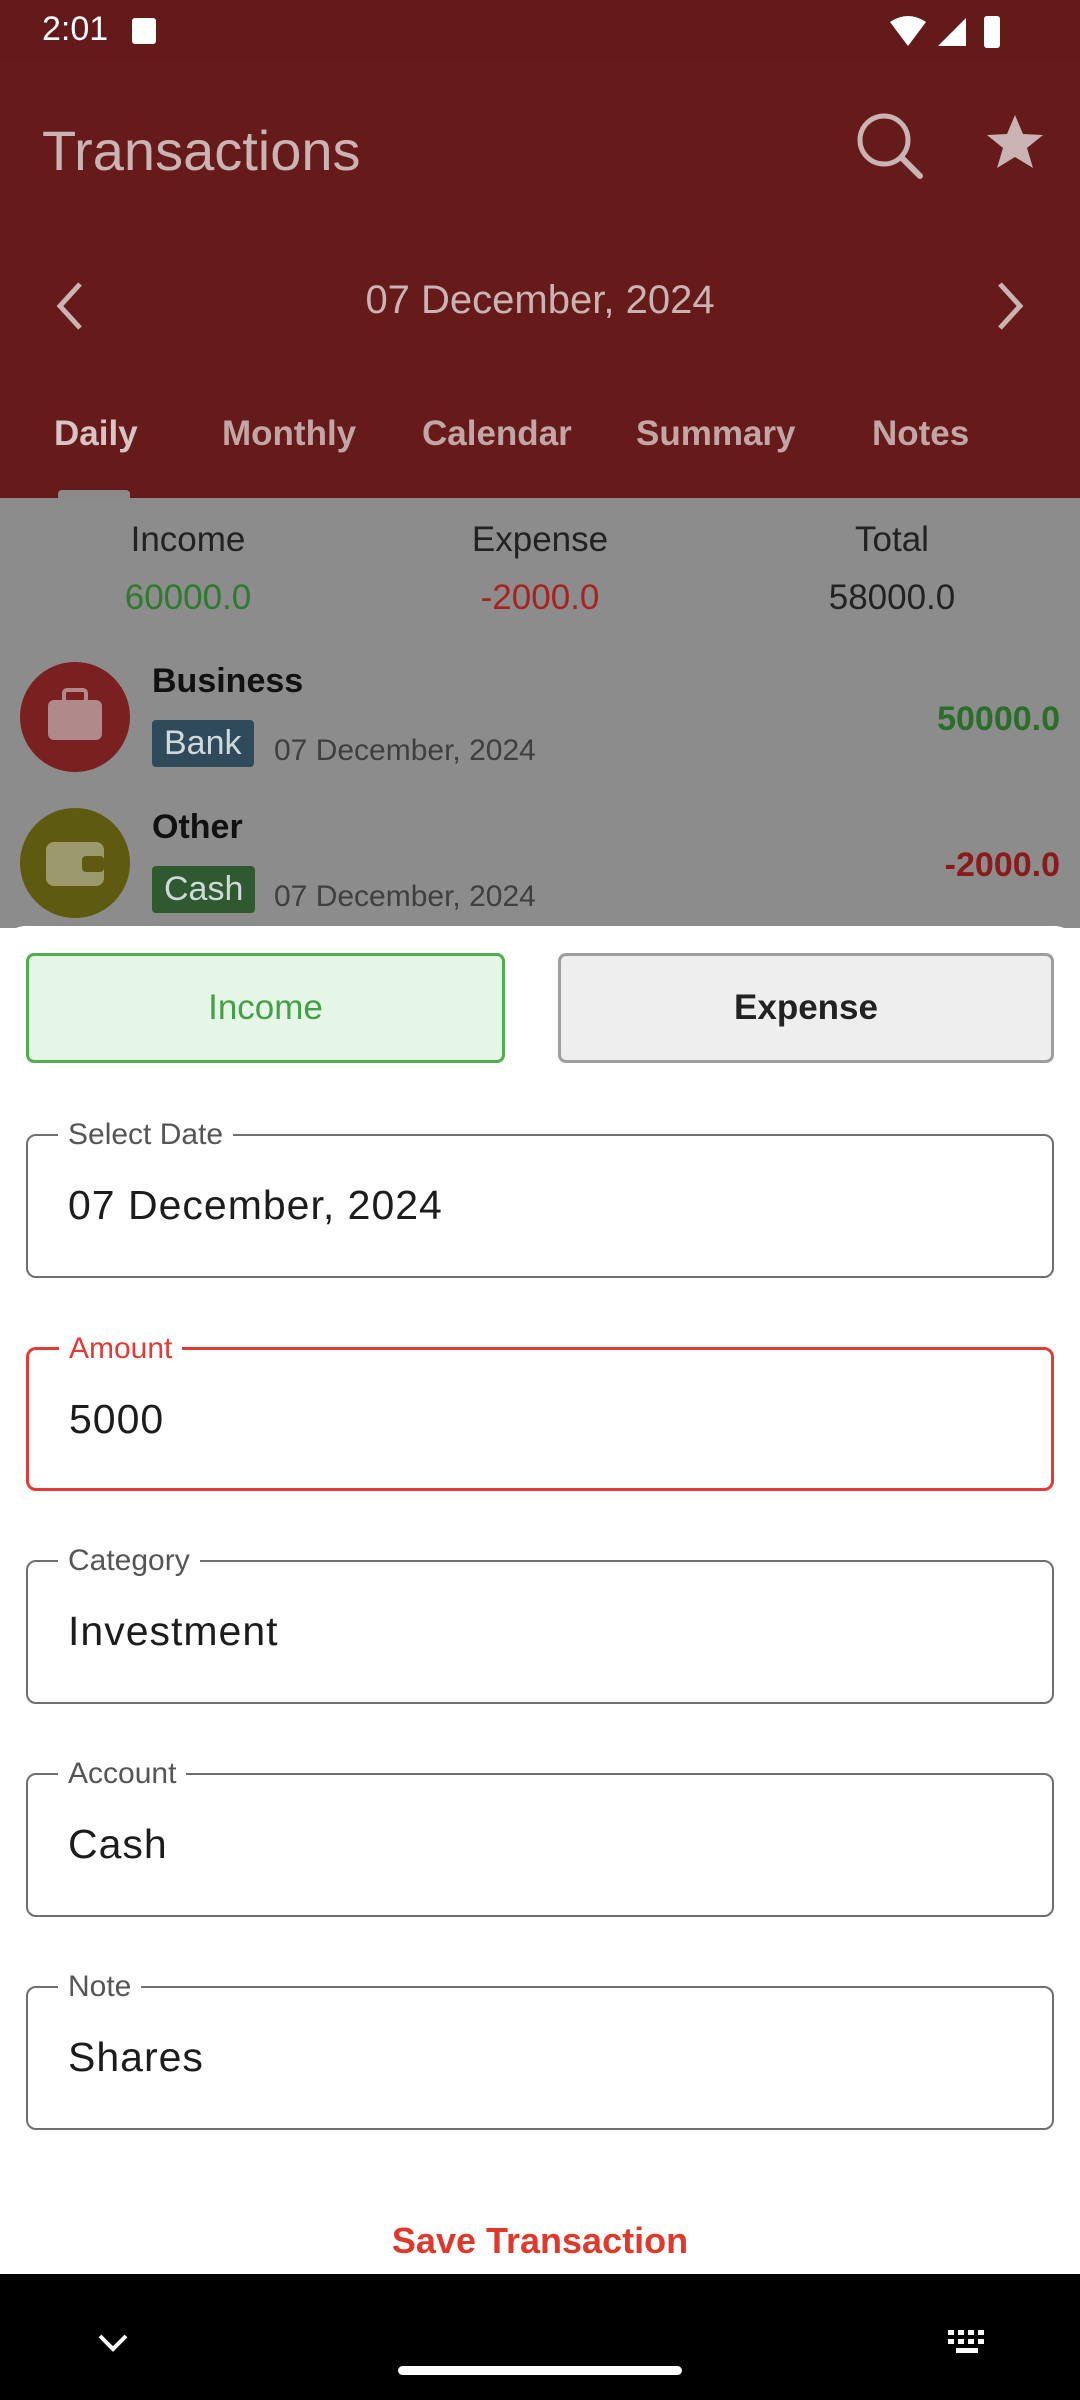 The height and width of the screenshot is (2400, 1080). Describe the element at coordinates (540, 2370) in the screenshot. I see `home-handle` at that location.